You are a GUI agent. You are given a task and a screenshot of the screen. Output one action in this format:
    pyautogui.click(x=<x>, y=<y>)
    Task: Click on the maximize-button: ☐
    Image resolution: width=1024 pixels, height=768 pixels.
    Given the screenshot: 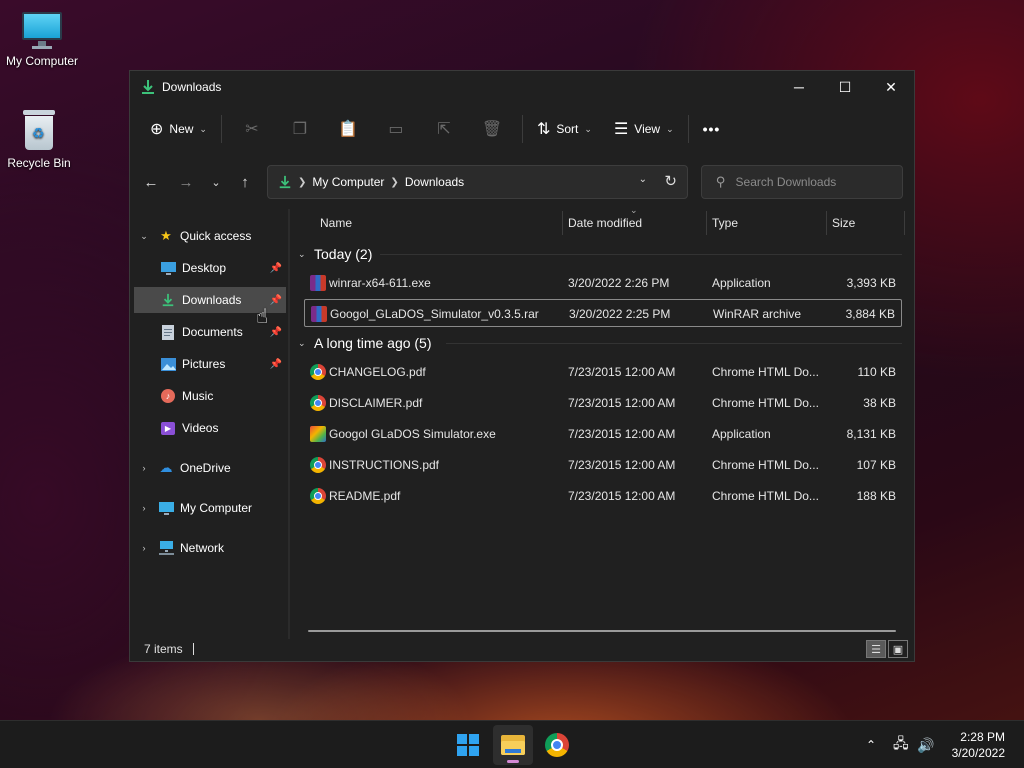 What is the action you would take?
    pyautogui.click(x=845, y=87)
    